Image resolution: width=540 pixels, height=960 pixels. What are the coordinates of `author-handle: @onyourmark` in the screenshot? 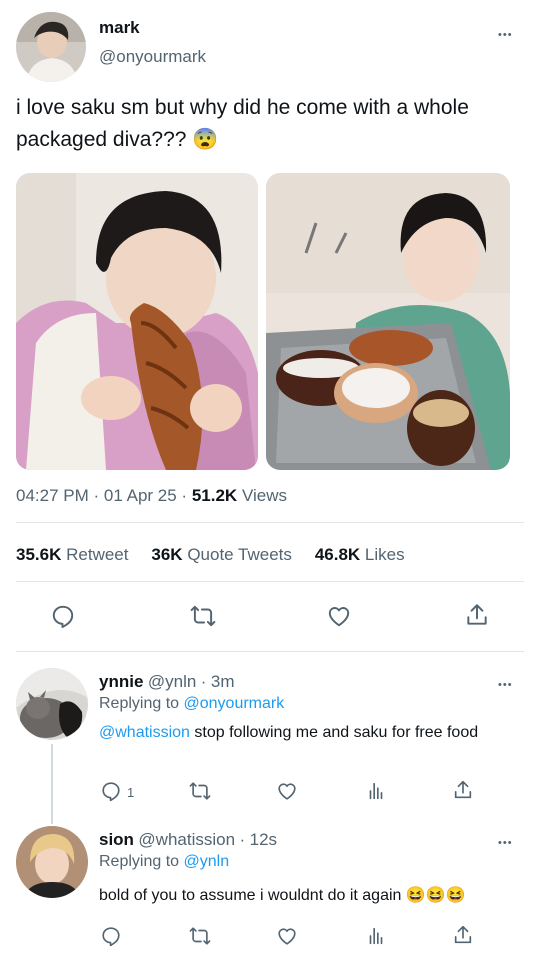 It's located at (152, 57).